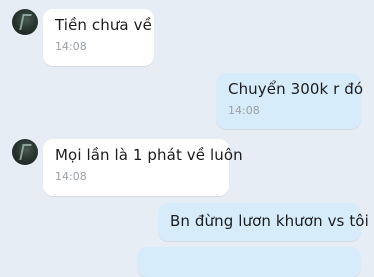 The height and width of the screenshot is (277, 374). What do you see at coordinates (269, 221) in the screenshot?
I see `message-text: Bn đừng lươn khươn vs tôi` at bounding box center [269, 221].